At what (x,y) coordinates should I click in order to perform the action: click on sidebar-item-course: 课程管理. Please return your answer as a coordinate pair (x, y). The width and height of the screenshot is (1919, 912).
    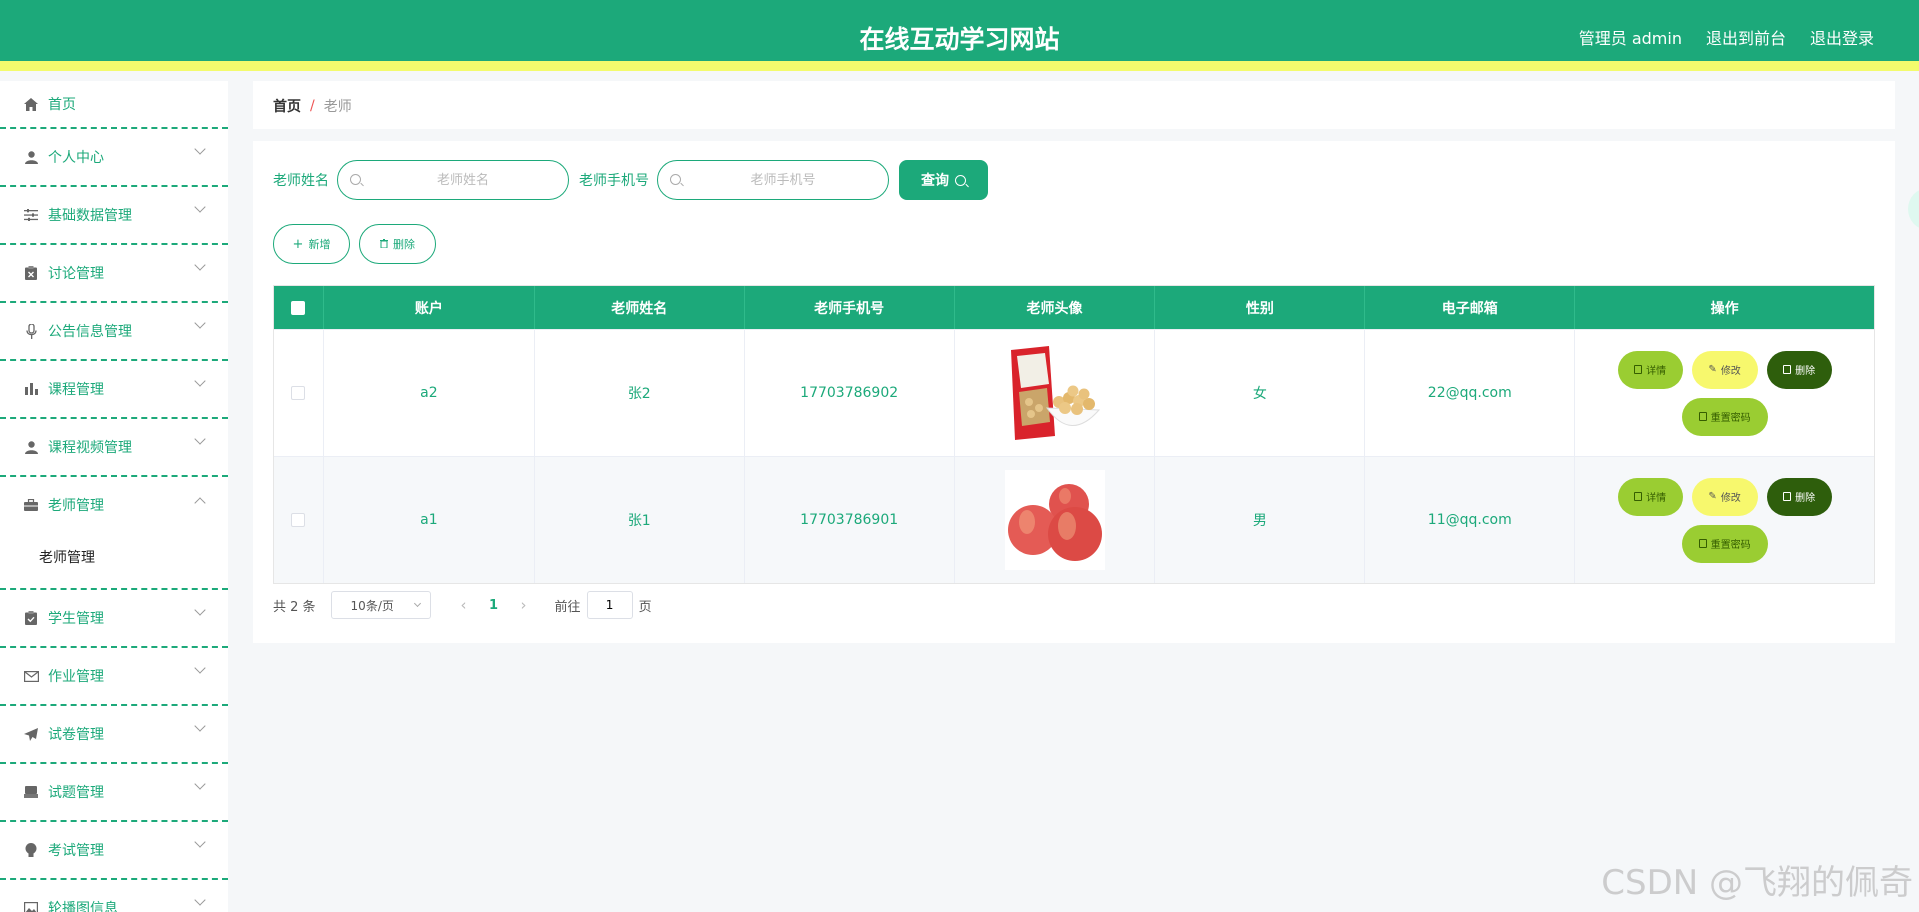
    Looking at the image, I should click on (114, 390).